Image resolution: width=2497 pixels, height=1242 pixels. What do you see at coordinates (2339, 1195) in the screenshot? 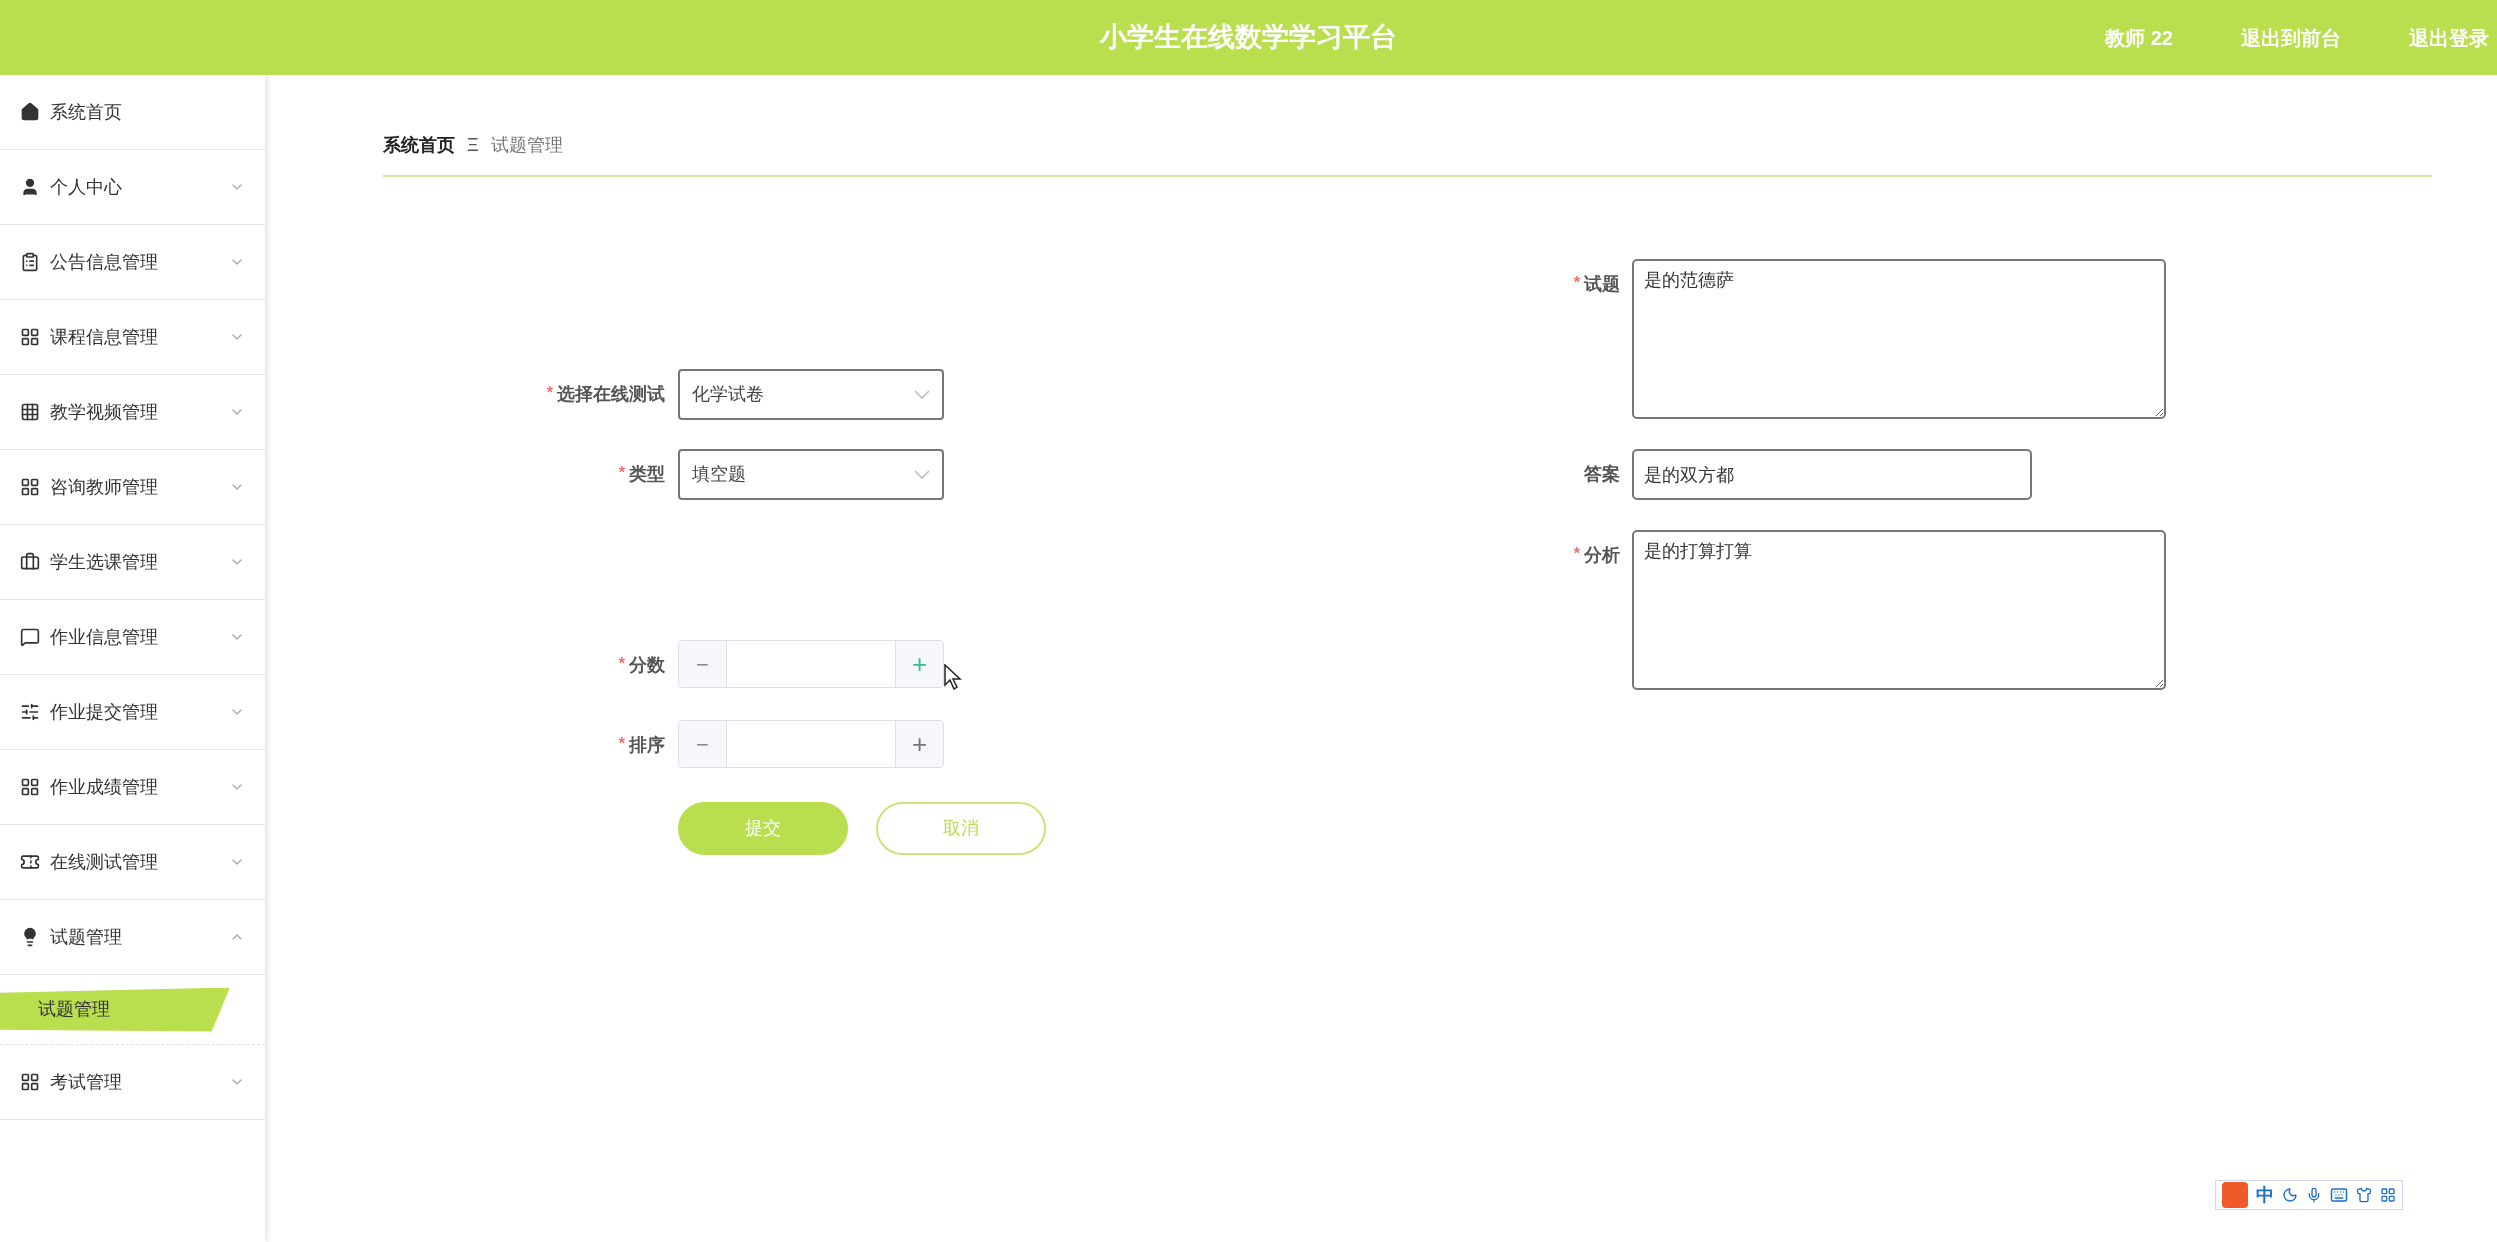
I see `keyboard-icon` at bounding box center [2339, 1195].